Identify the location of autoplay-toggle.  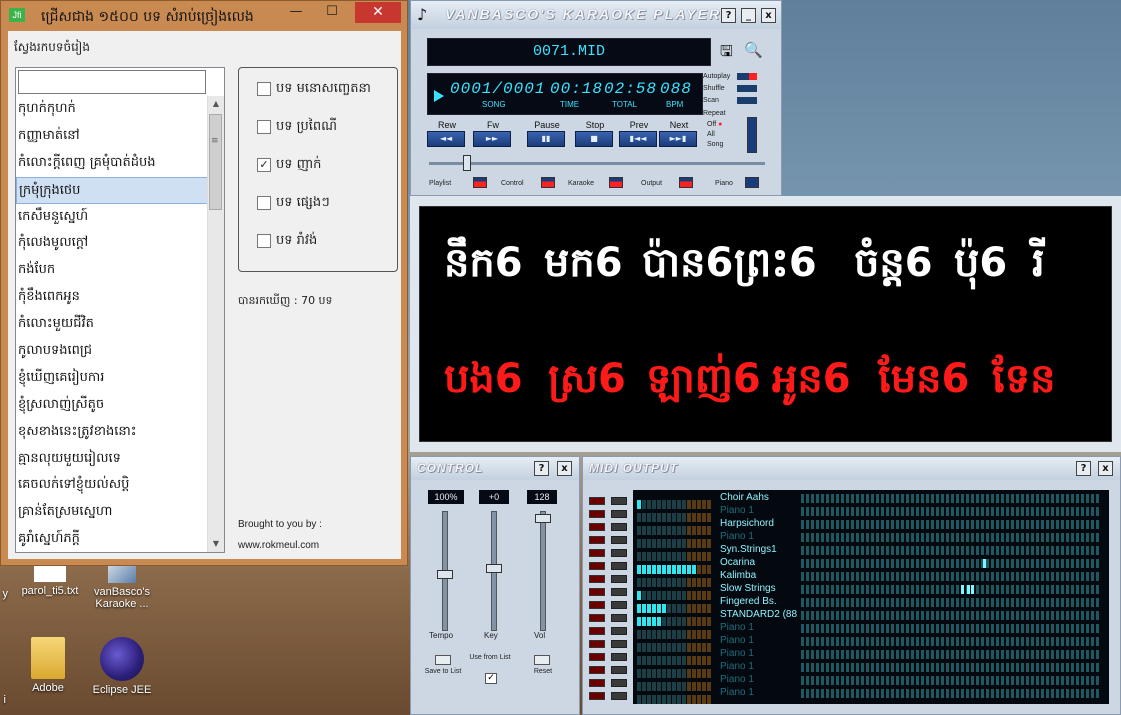
(747, 76).